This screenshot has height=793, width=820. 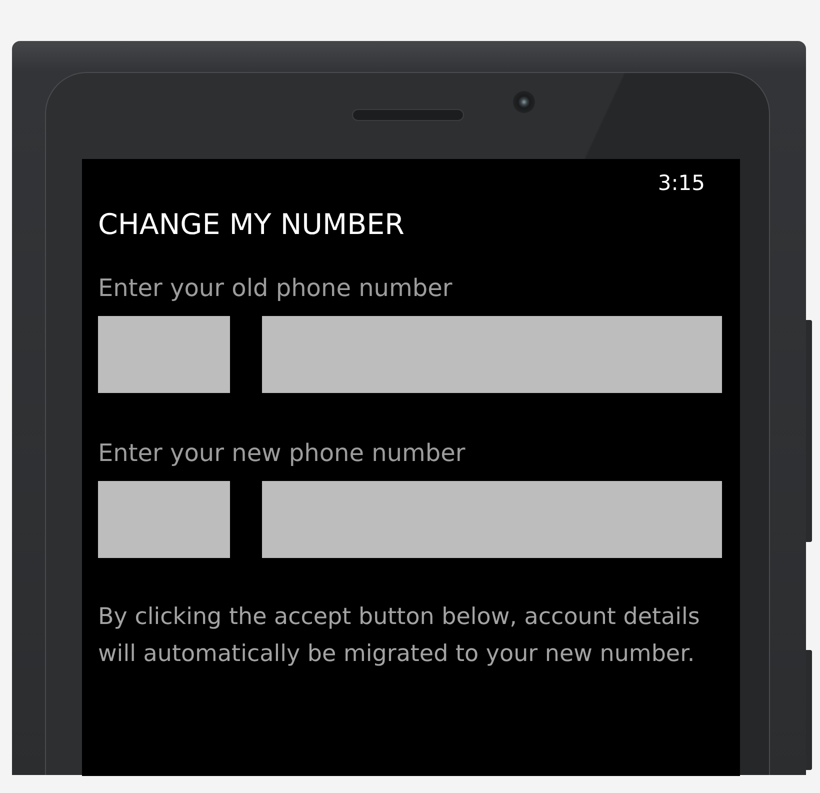 I want to click on field-label: Enter your old phone number, so click(x=276, y=288).